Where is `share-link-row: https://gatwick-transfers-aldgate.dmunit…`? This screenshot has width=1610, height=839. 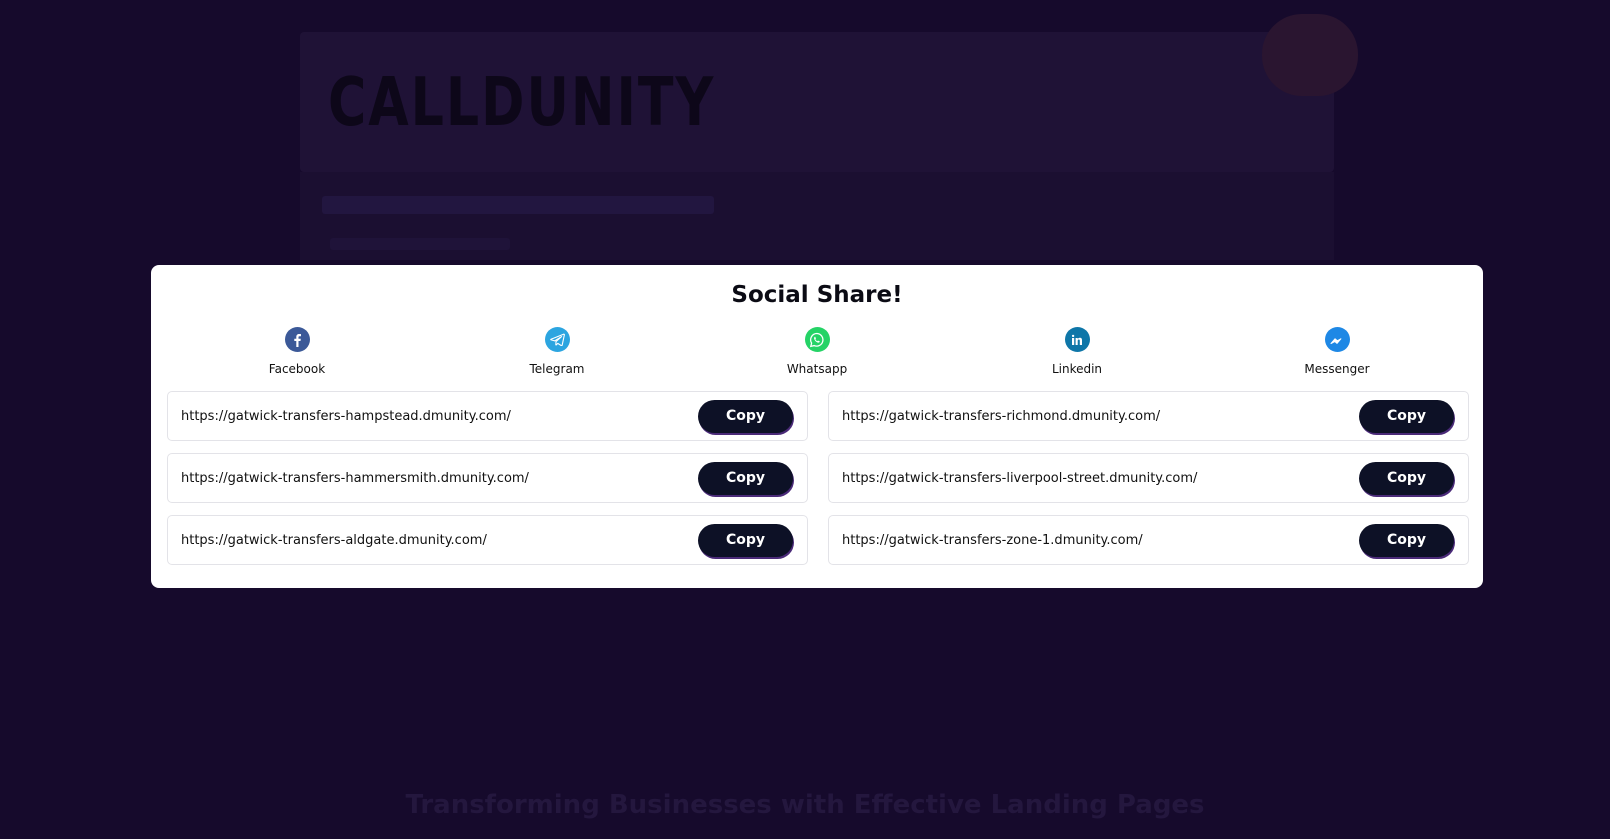 share-link-row: https://gatwick-transfers-aldgate.dmunit… is located at coordinates (487, 540).